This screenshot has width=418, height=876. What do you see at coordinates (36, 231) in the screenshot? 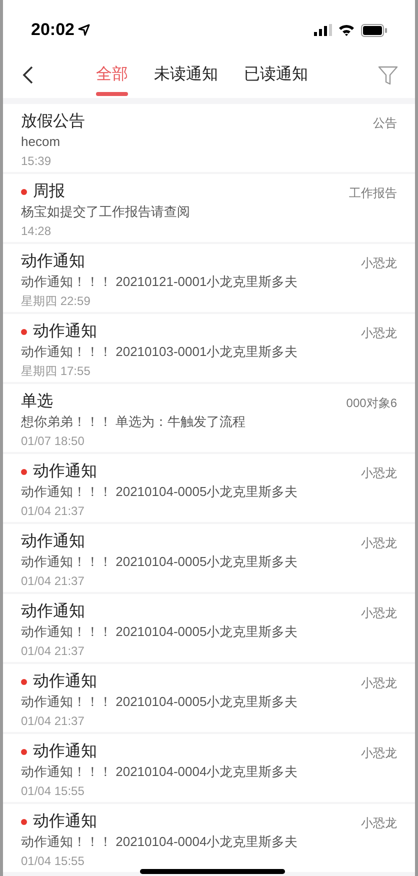
I see `notification-time: 14:28` at bounding box center [36, 231].